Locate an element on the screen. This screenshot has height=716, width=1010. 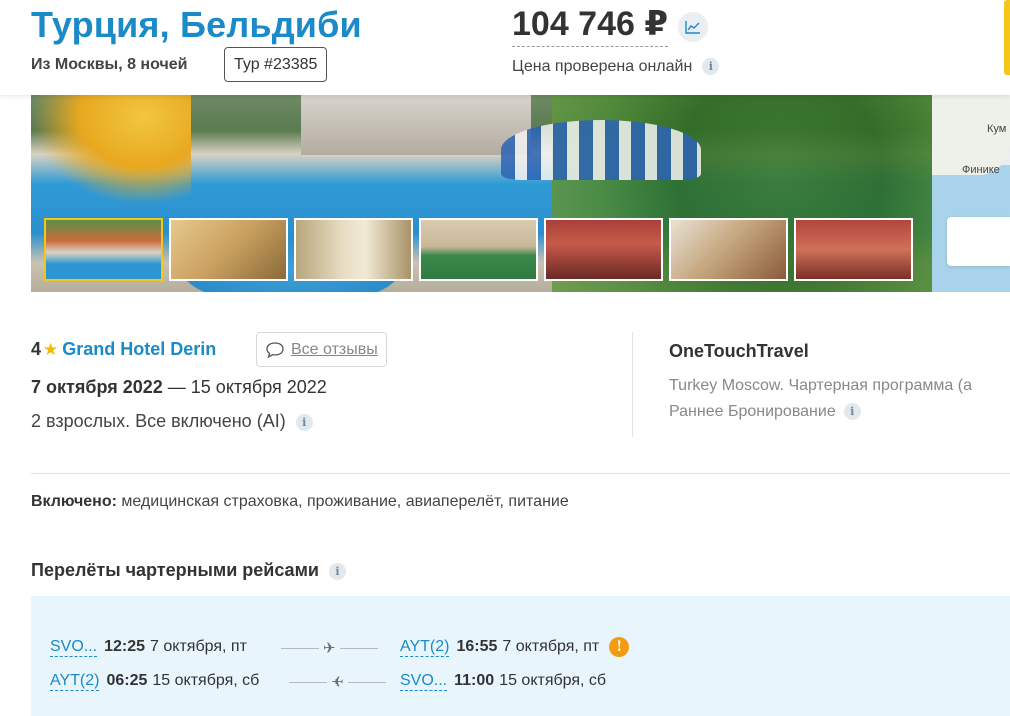
price-checked-note: Цена проверена онлайн i is located at coordinates (616, 67).